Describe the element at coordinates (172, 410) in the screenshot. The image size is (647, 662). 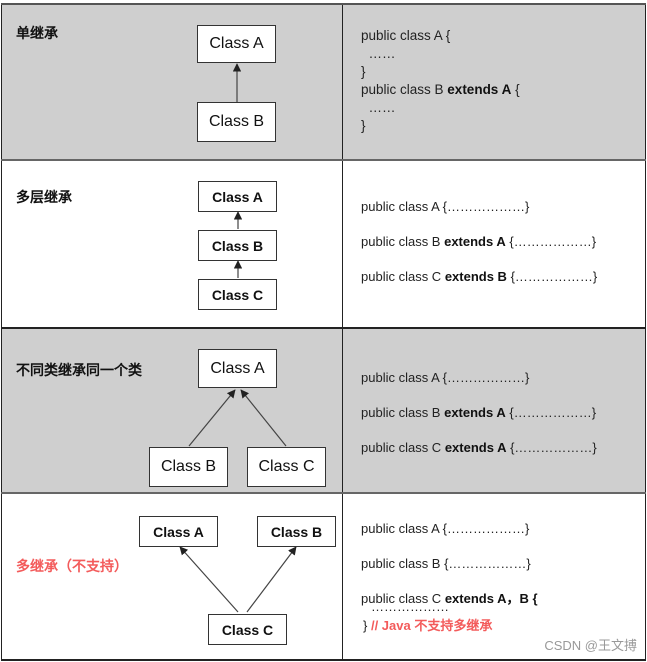
I see `diagram-cell: 不同类继承同一个类 Class A Class B Class C` at that location.